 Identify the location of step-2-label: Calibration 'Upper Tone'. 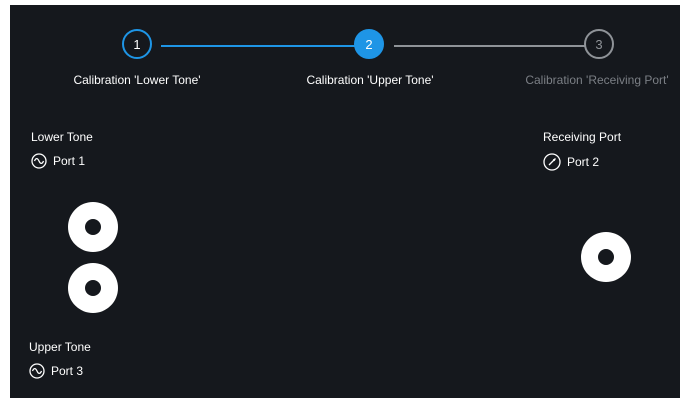
(370, 80).